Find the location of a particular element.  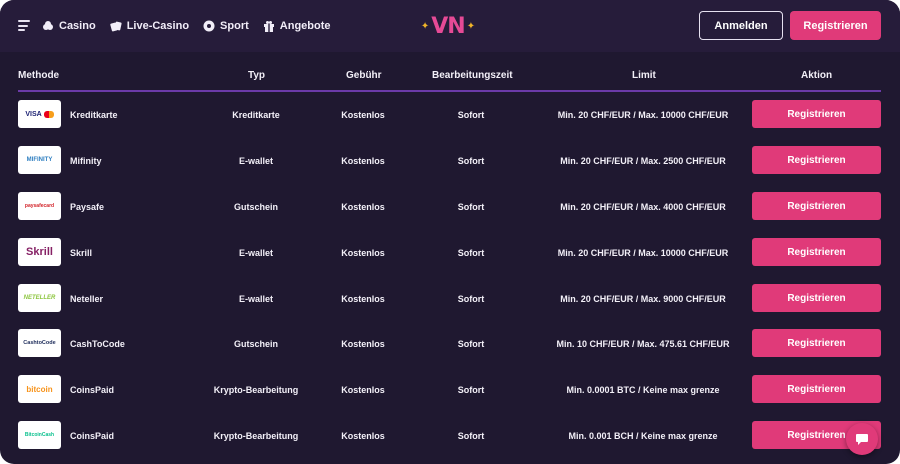

col-type: Typ is located at coordinates (257, 75).